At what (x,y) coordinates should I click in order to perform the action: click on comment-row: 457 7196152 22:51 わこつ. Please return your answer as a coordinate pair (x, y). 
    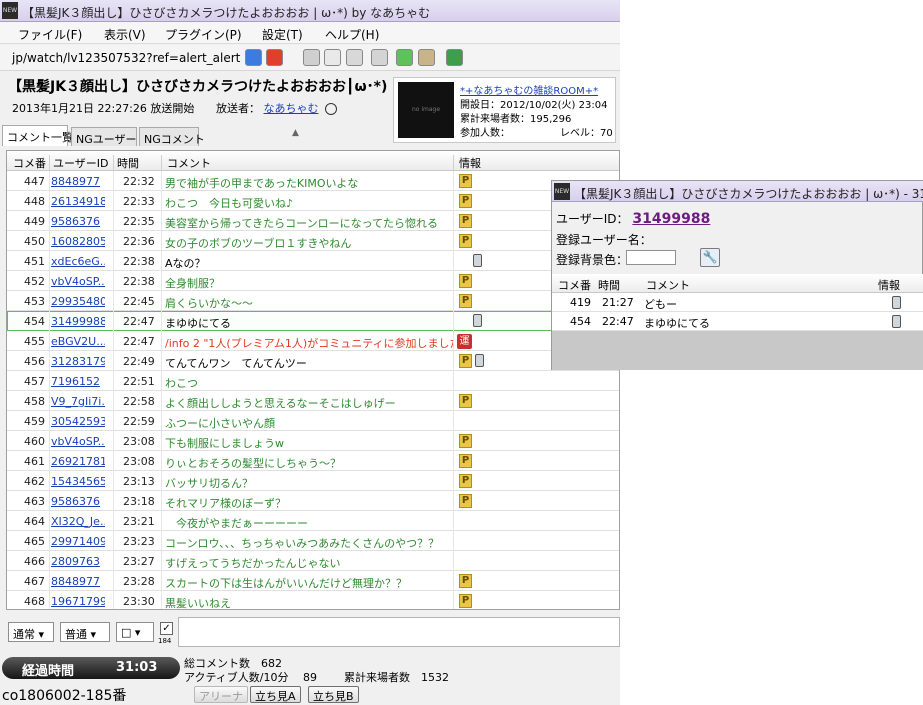
    Looking at the image, I should click on (313, 381).